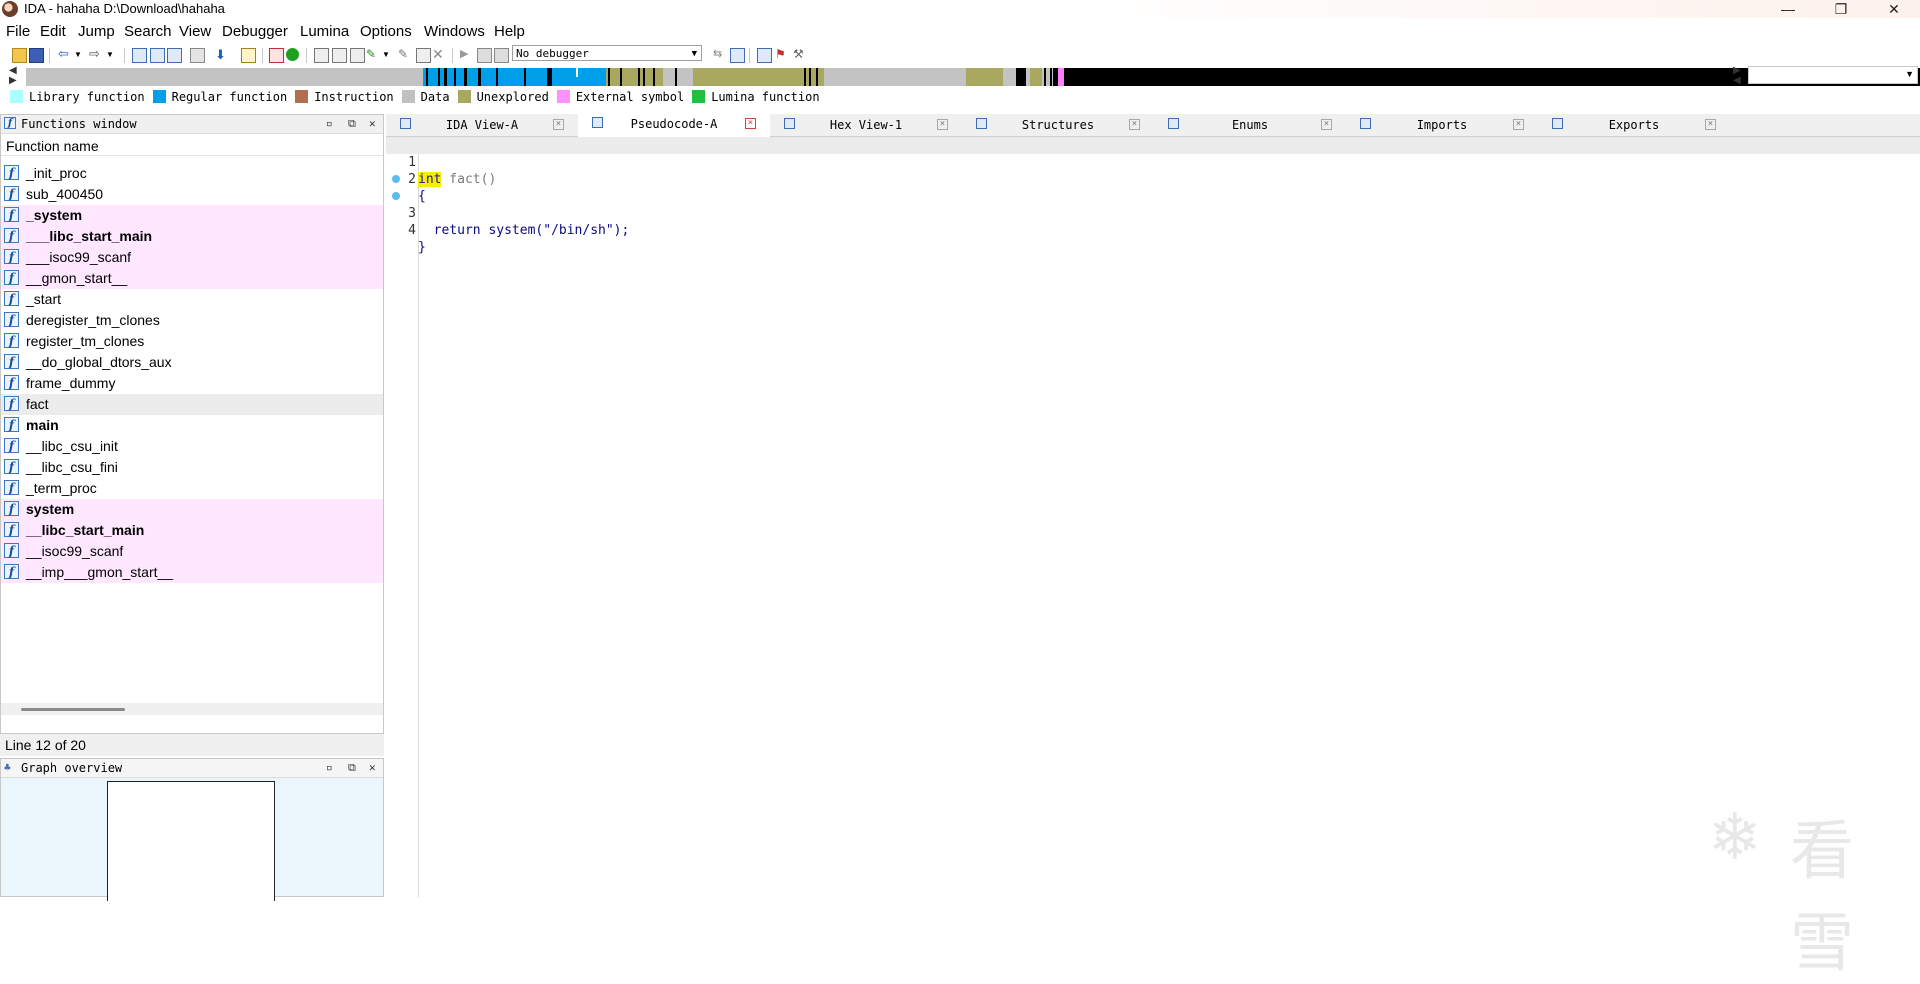 This screenshot has height=984, width=1920. Describe the element at coordinates (423, 55) in the screenshot. I see `segment-icon` at that location.